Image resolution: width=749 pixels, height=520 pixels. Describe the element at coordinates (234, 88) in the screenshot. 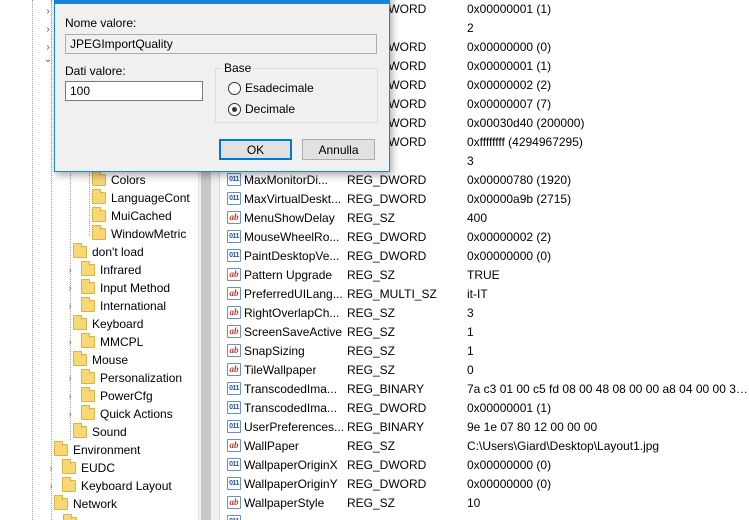

I see `radio-hex-circle-icon` at that location.